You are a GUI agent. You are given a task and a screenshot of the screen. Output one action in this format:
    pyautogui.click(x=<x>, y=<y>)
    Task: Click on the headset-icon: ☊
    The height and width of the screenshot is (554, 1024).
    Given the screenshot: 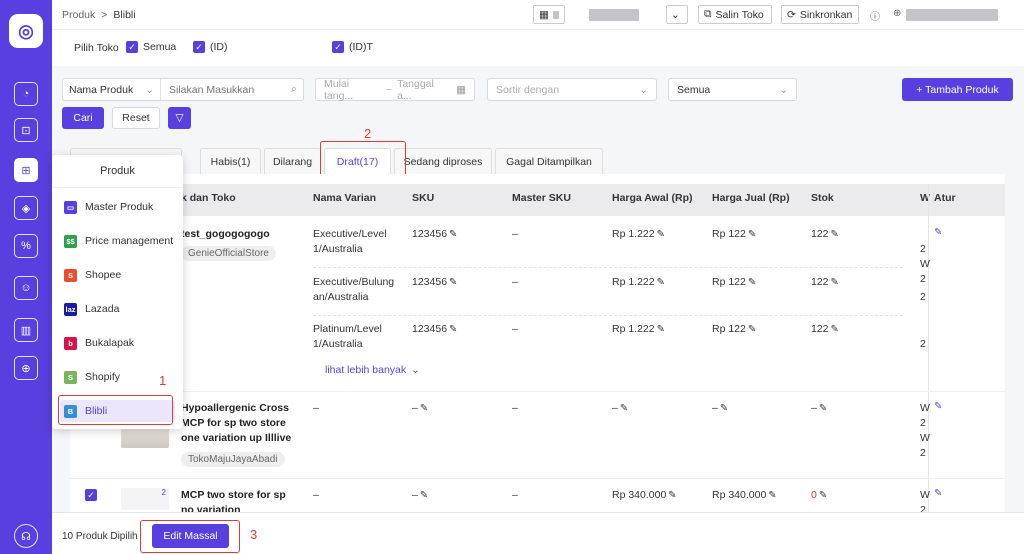 What is the action you would take?
    pyautogui.click(x=26, y=536)
    